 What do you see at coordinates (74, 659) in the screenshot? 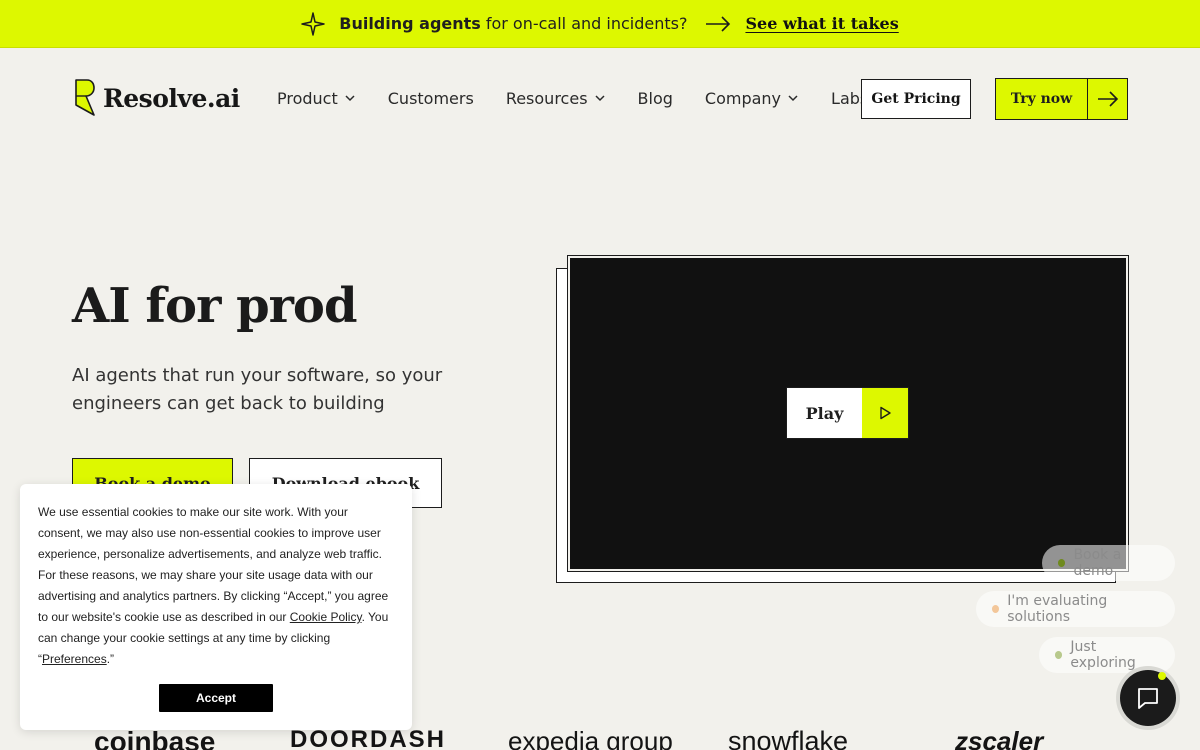
I see `preferences-link: Preferences` at bounding box center [74, 659].